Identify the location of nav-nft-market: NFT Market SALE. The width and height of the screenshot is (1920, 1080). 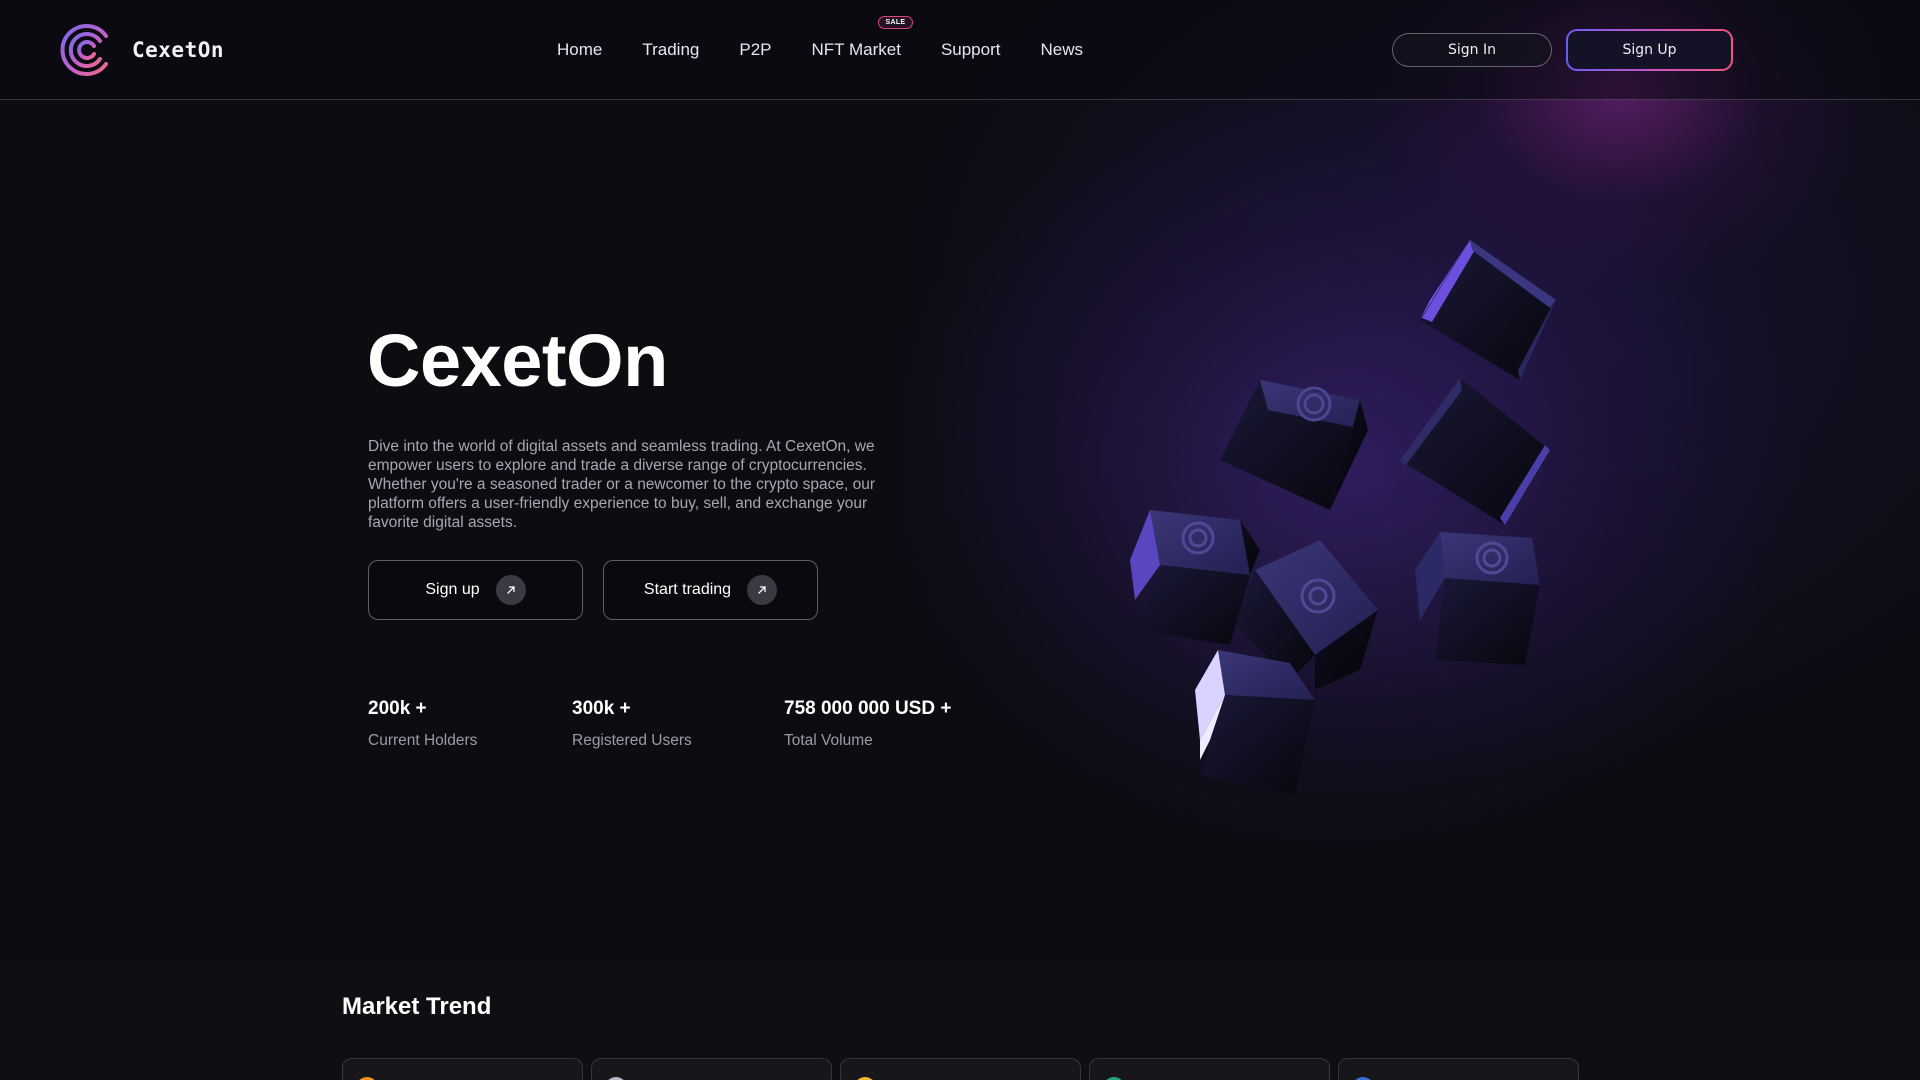
(862, 38).